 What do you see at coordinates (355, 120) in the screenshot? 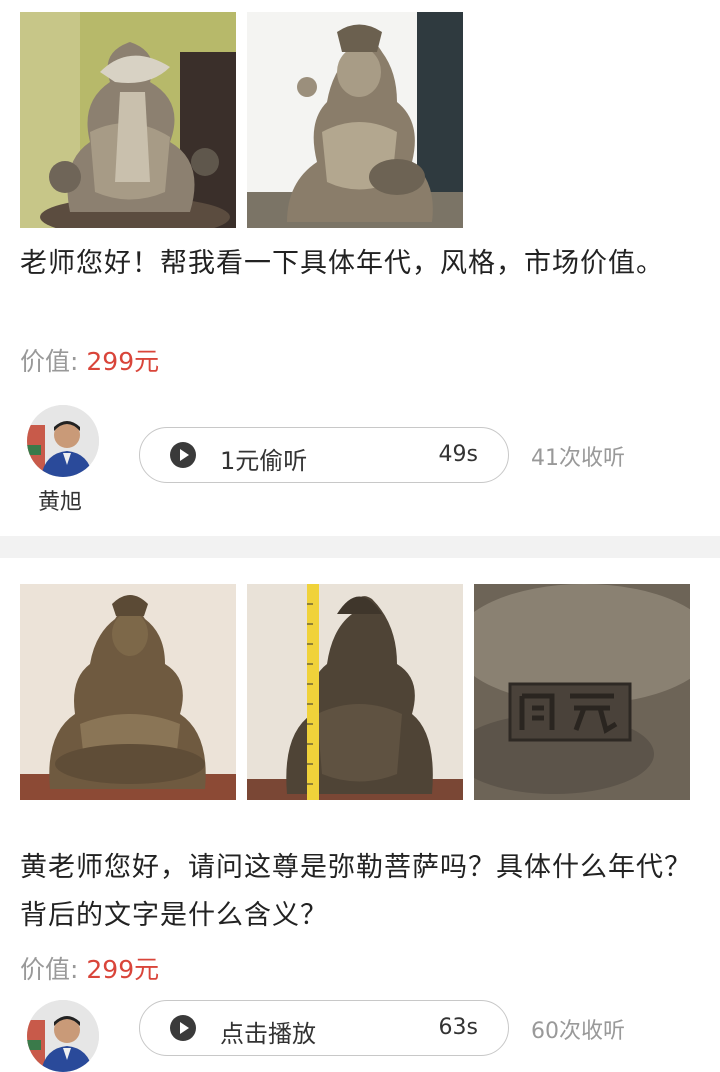
I see `photo-silver-statue-deity` at bounding box center [355, 120].